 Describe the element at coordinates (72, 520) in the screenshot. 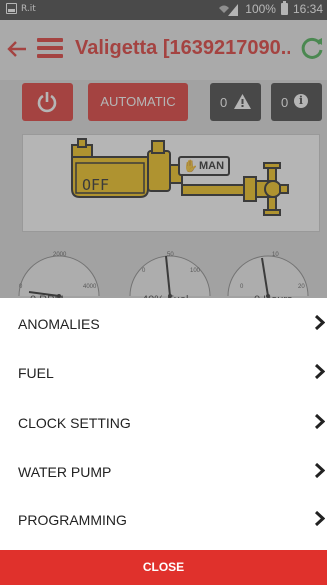

I see `menu-item-label: PROGRAMMING` at that location.